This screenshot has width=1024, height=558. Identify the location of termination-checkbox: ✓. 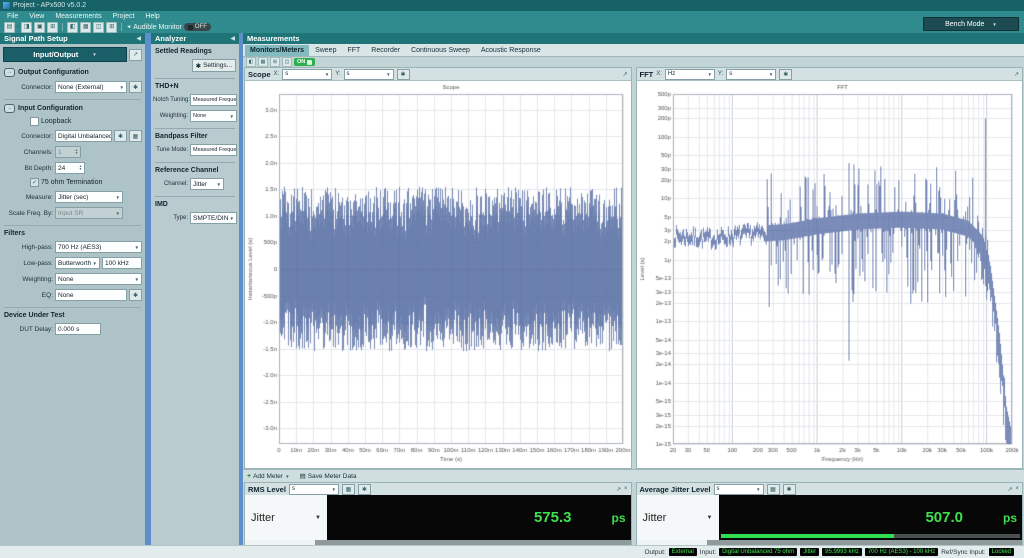
(34, 182).